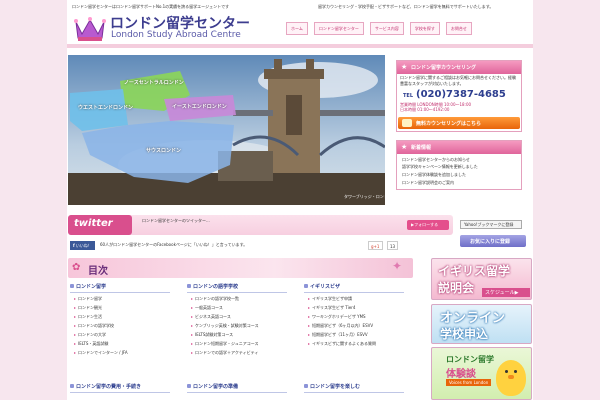  Describe the element at coordinates (212, 335) in the screenshot. I see `toc-link: ▸ IELTS試験対策コース` at that location.